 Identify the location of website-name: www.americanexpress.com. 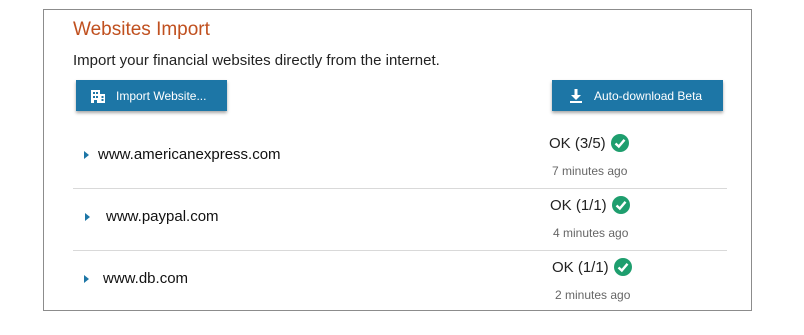
(189, 154).